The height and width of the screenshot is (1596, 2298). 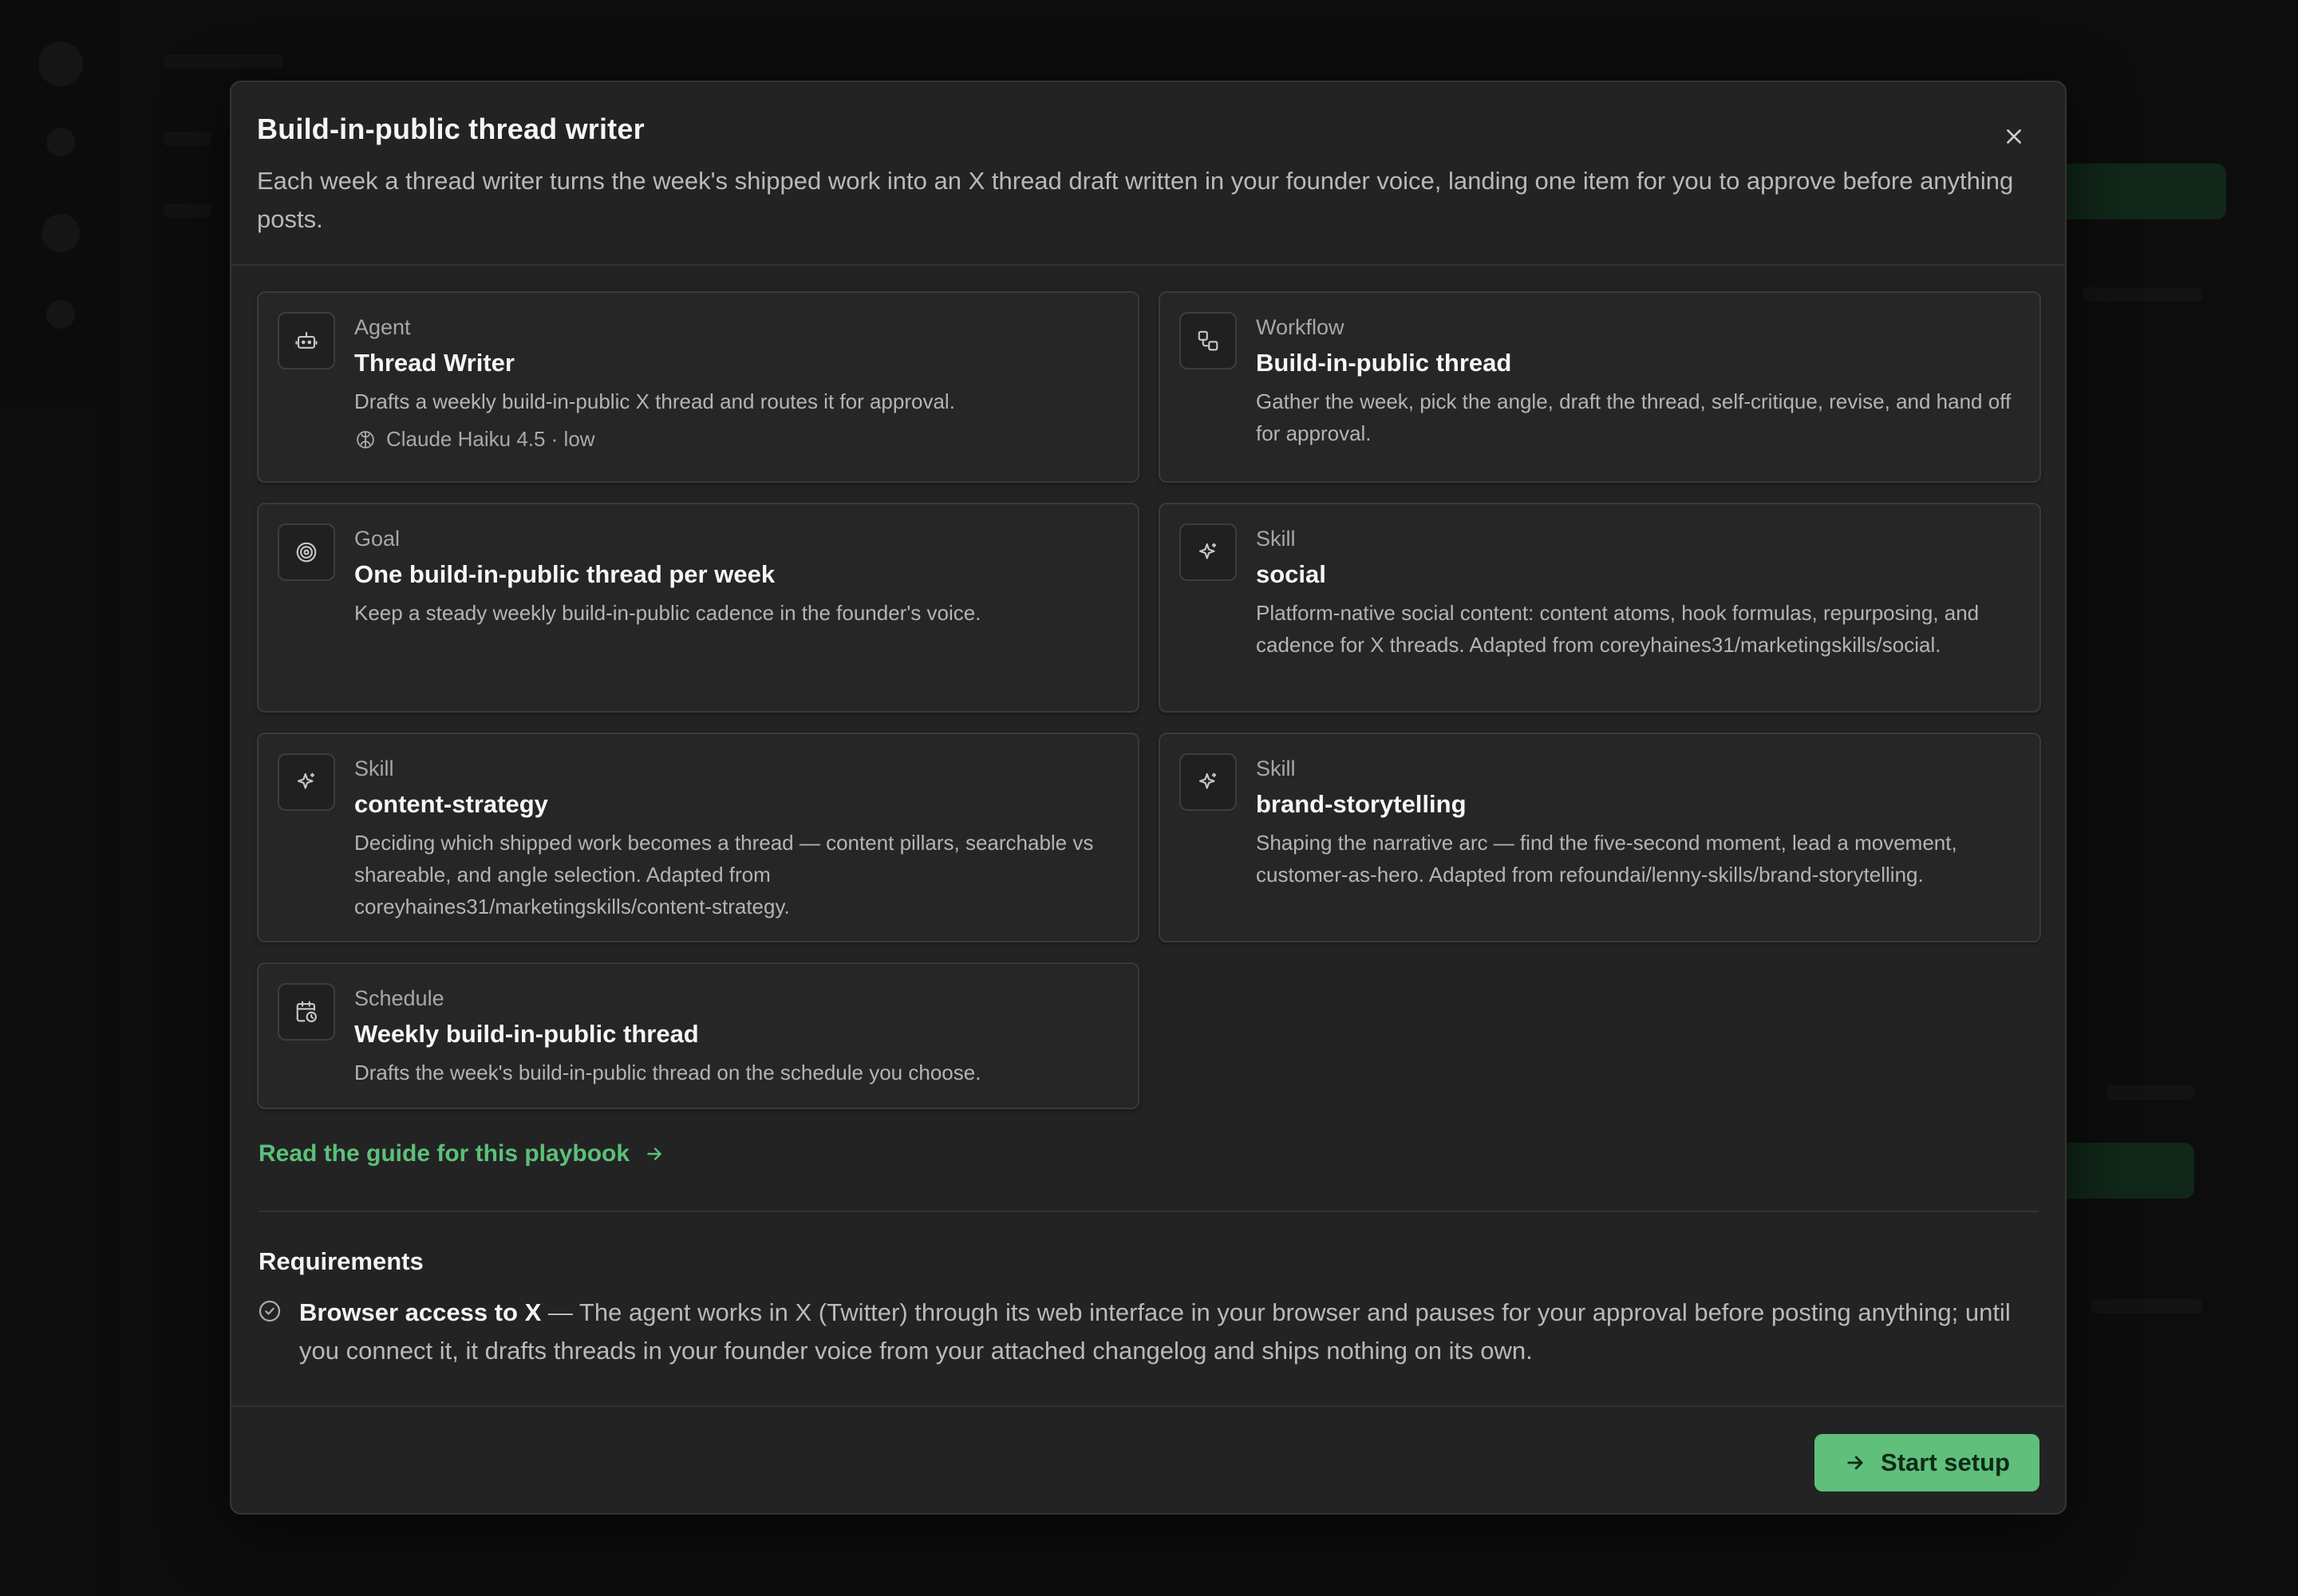 I want to click on card-title: Build-in-public thread, so click(x=1384, y=363).